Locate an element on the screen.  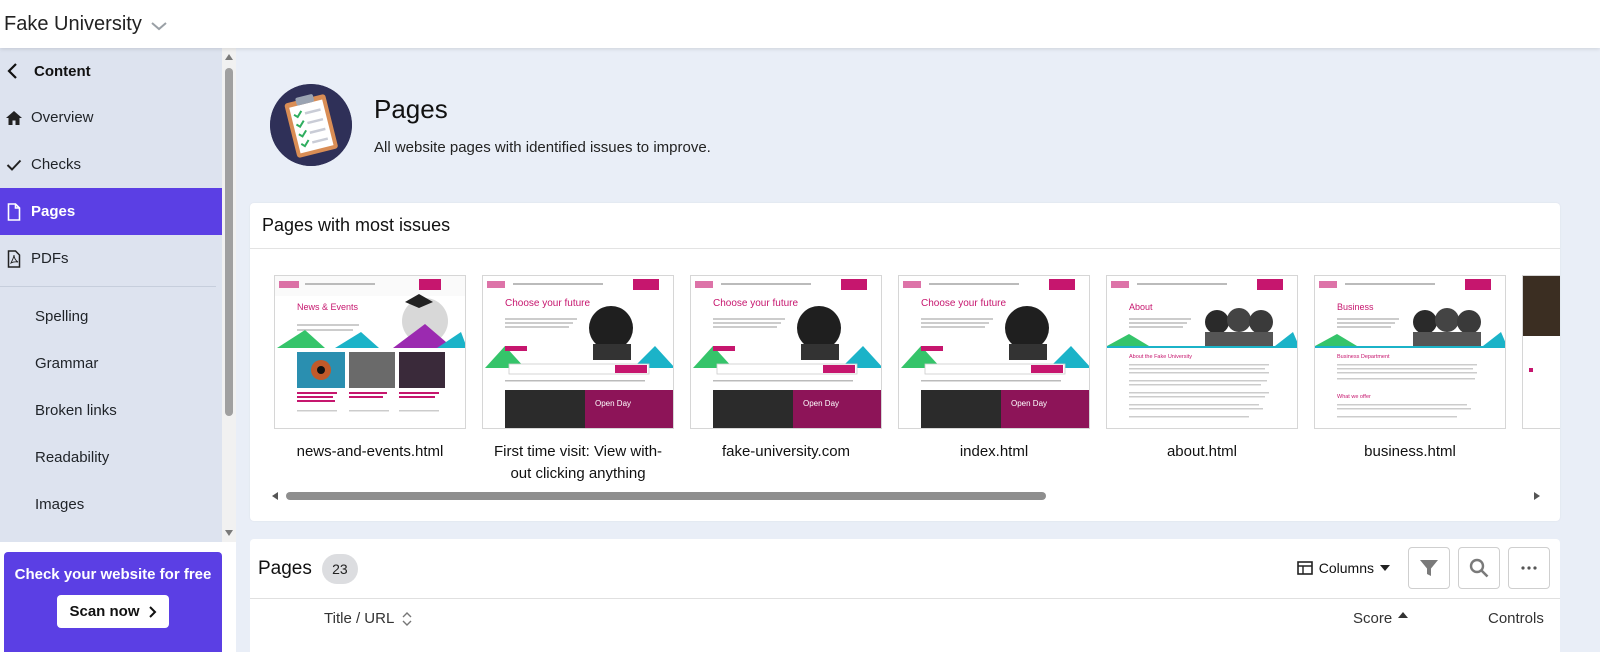
thumb-subheading: Business Department is located at coordinates (1363, 357).